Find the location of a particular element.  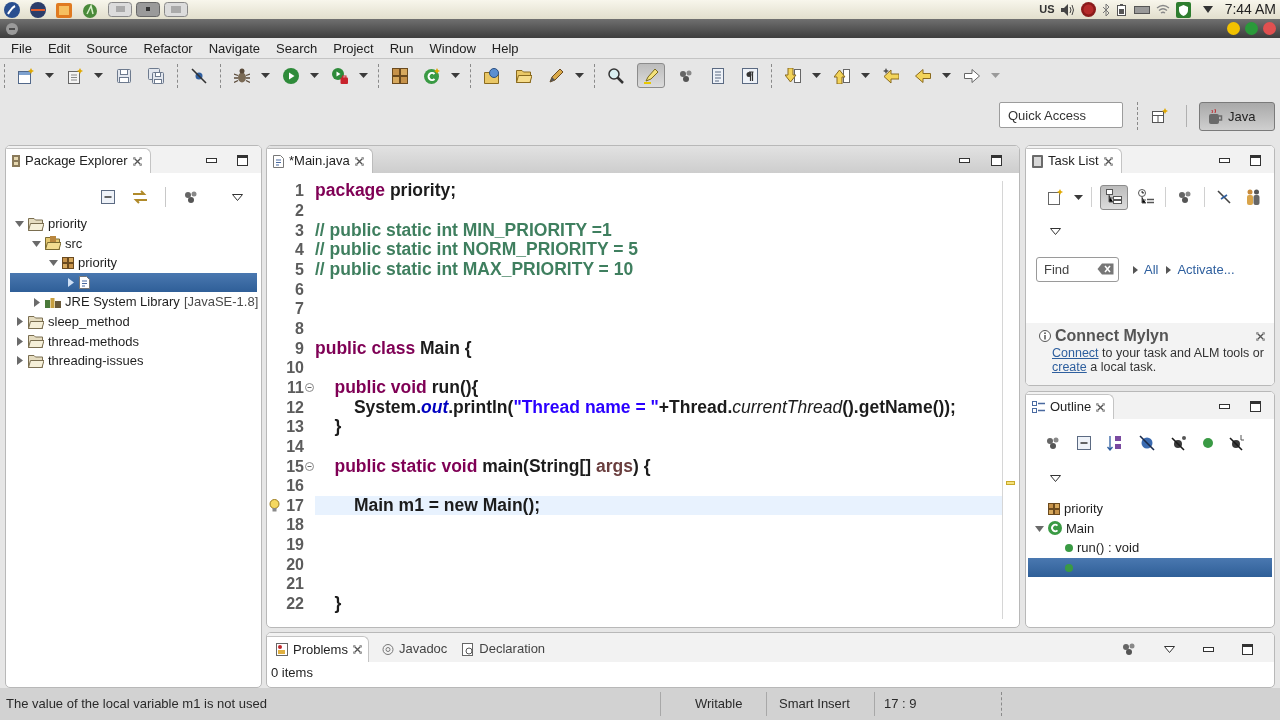

open-perspective-button is located at coordinates (1160, 116).